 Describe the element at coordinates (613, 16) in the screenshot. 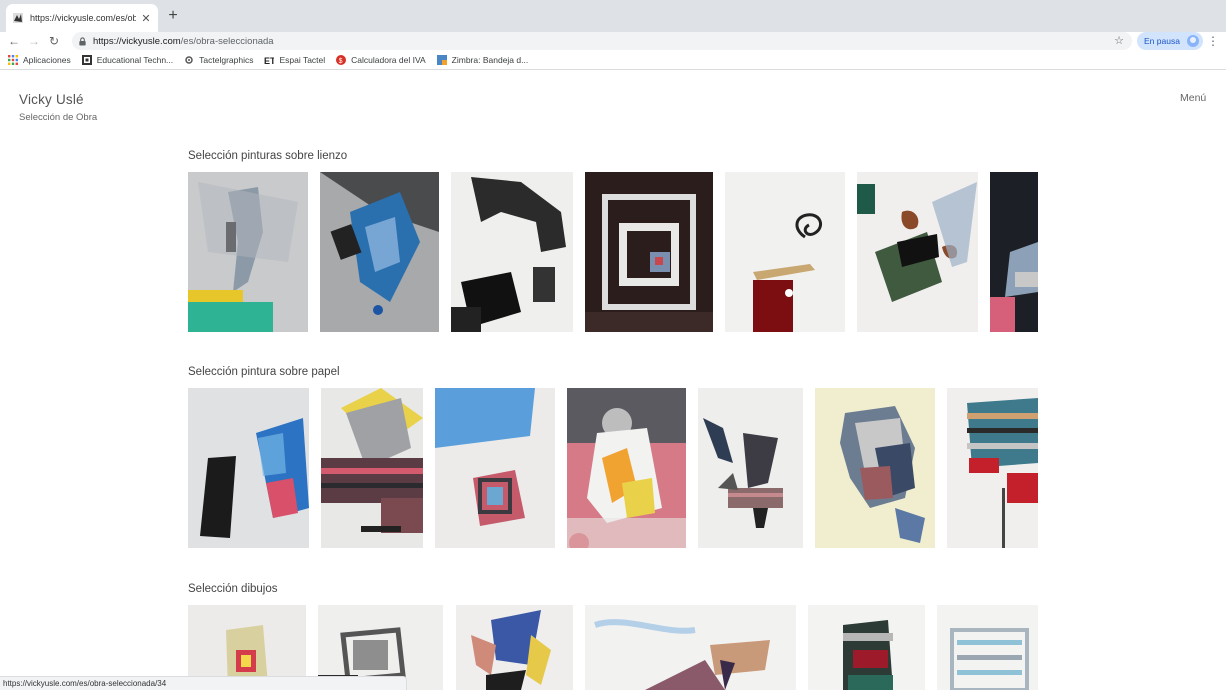

I see `browser-tab-strip: https://vickyusle.com/es/obra- ✕ +` at that location.